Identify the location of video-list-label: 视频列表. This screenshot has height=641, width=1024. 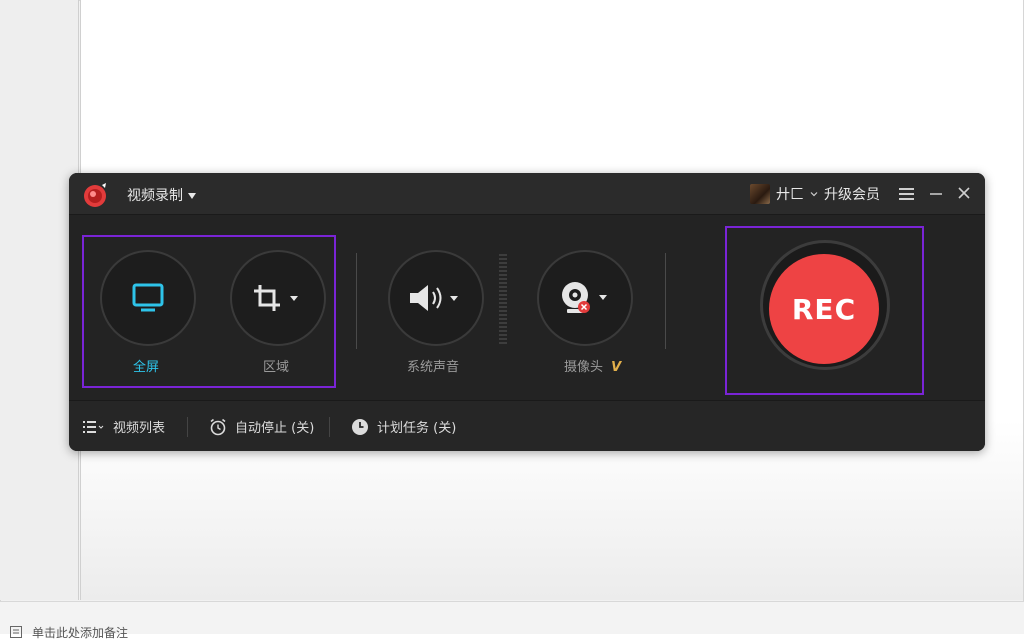
(139, 428).